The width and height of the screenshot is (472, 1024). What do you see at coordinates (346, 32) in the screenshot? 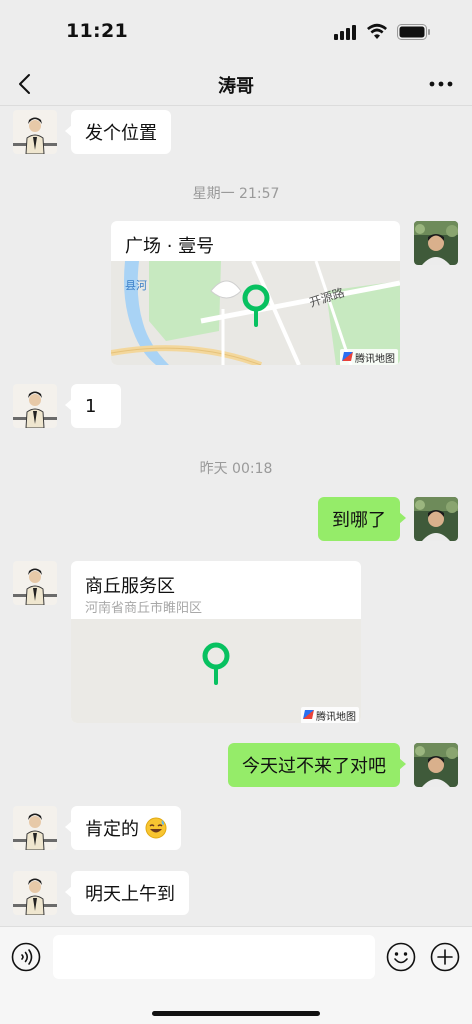
I see `cellular-signal-icon` at bounding box center [346, 32].